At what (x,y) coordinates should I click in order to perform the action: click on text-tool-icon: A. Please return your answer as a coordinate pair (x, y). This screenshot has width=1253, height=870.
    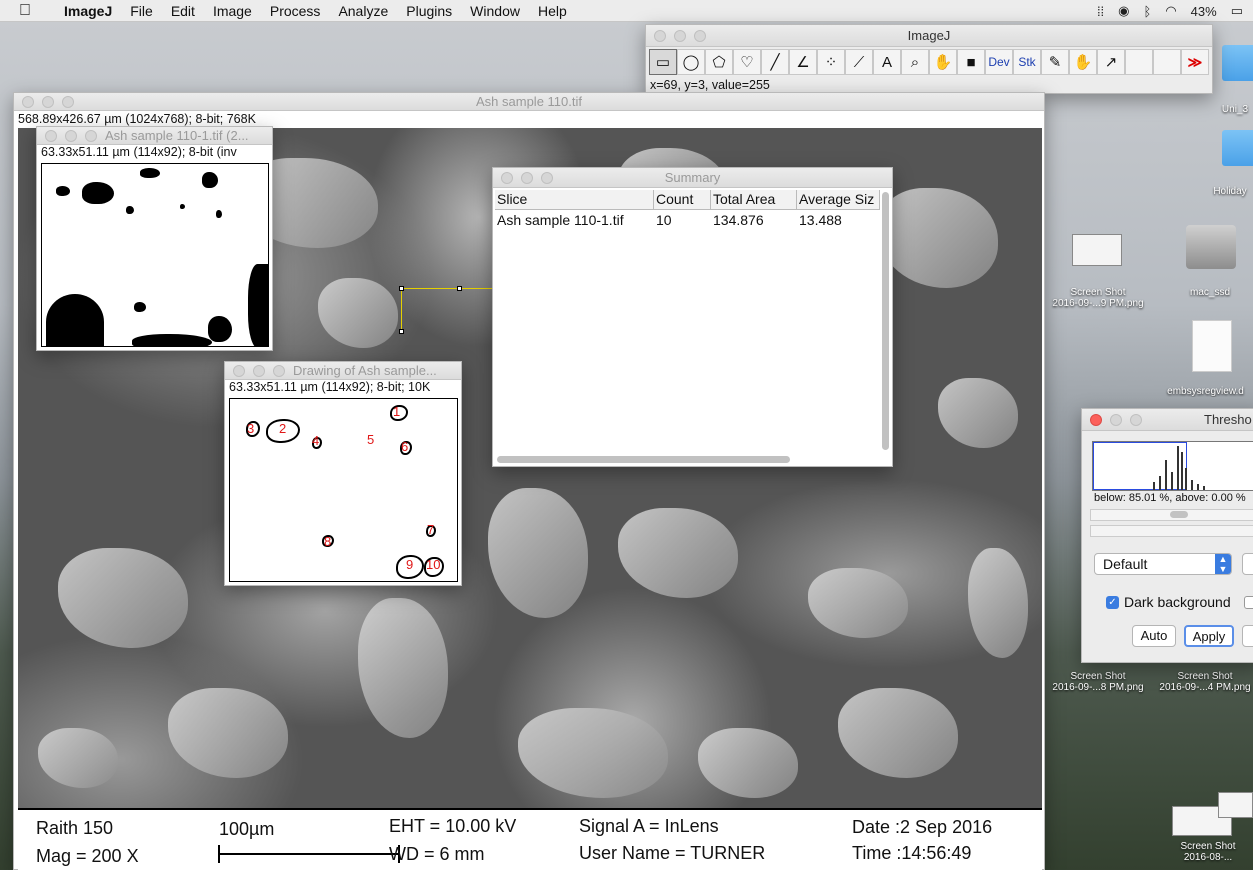
    Looking at the image, I should click on (887, 62).